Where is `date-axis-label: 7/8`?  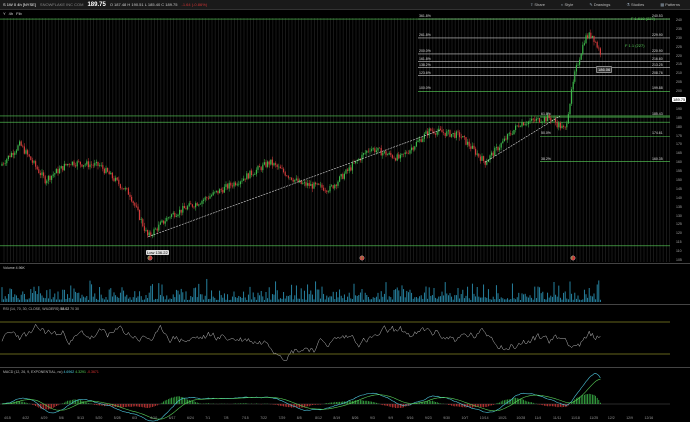
date-axis-label: 7/8 is located at coordinates (226, 418).